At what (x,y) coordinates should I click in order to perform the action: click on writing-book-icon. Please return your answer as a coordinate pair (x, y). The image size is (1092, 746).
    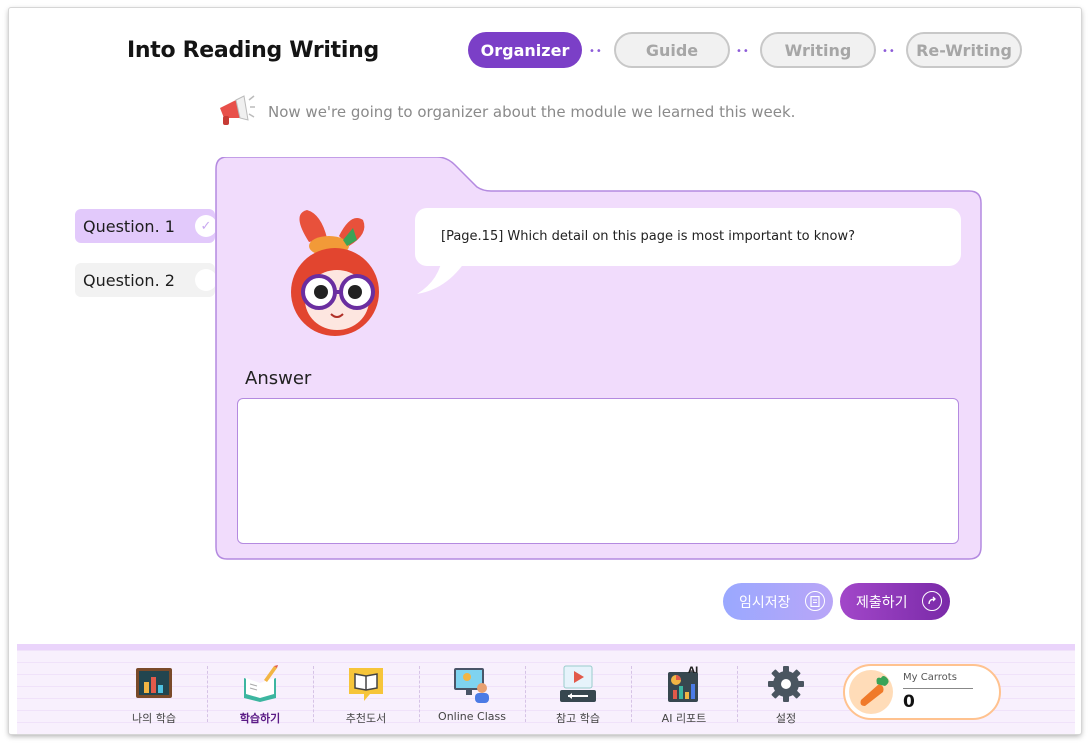
    Looking at the image, I should click on (260, 684).